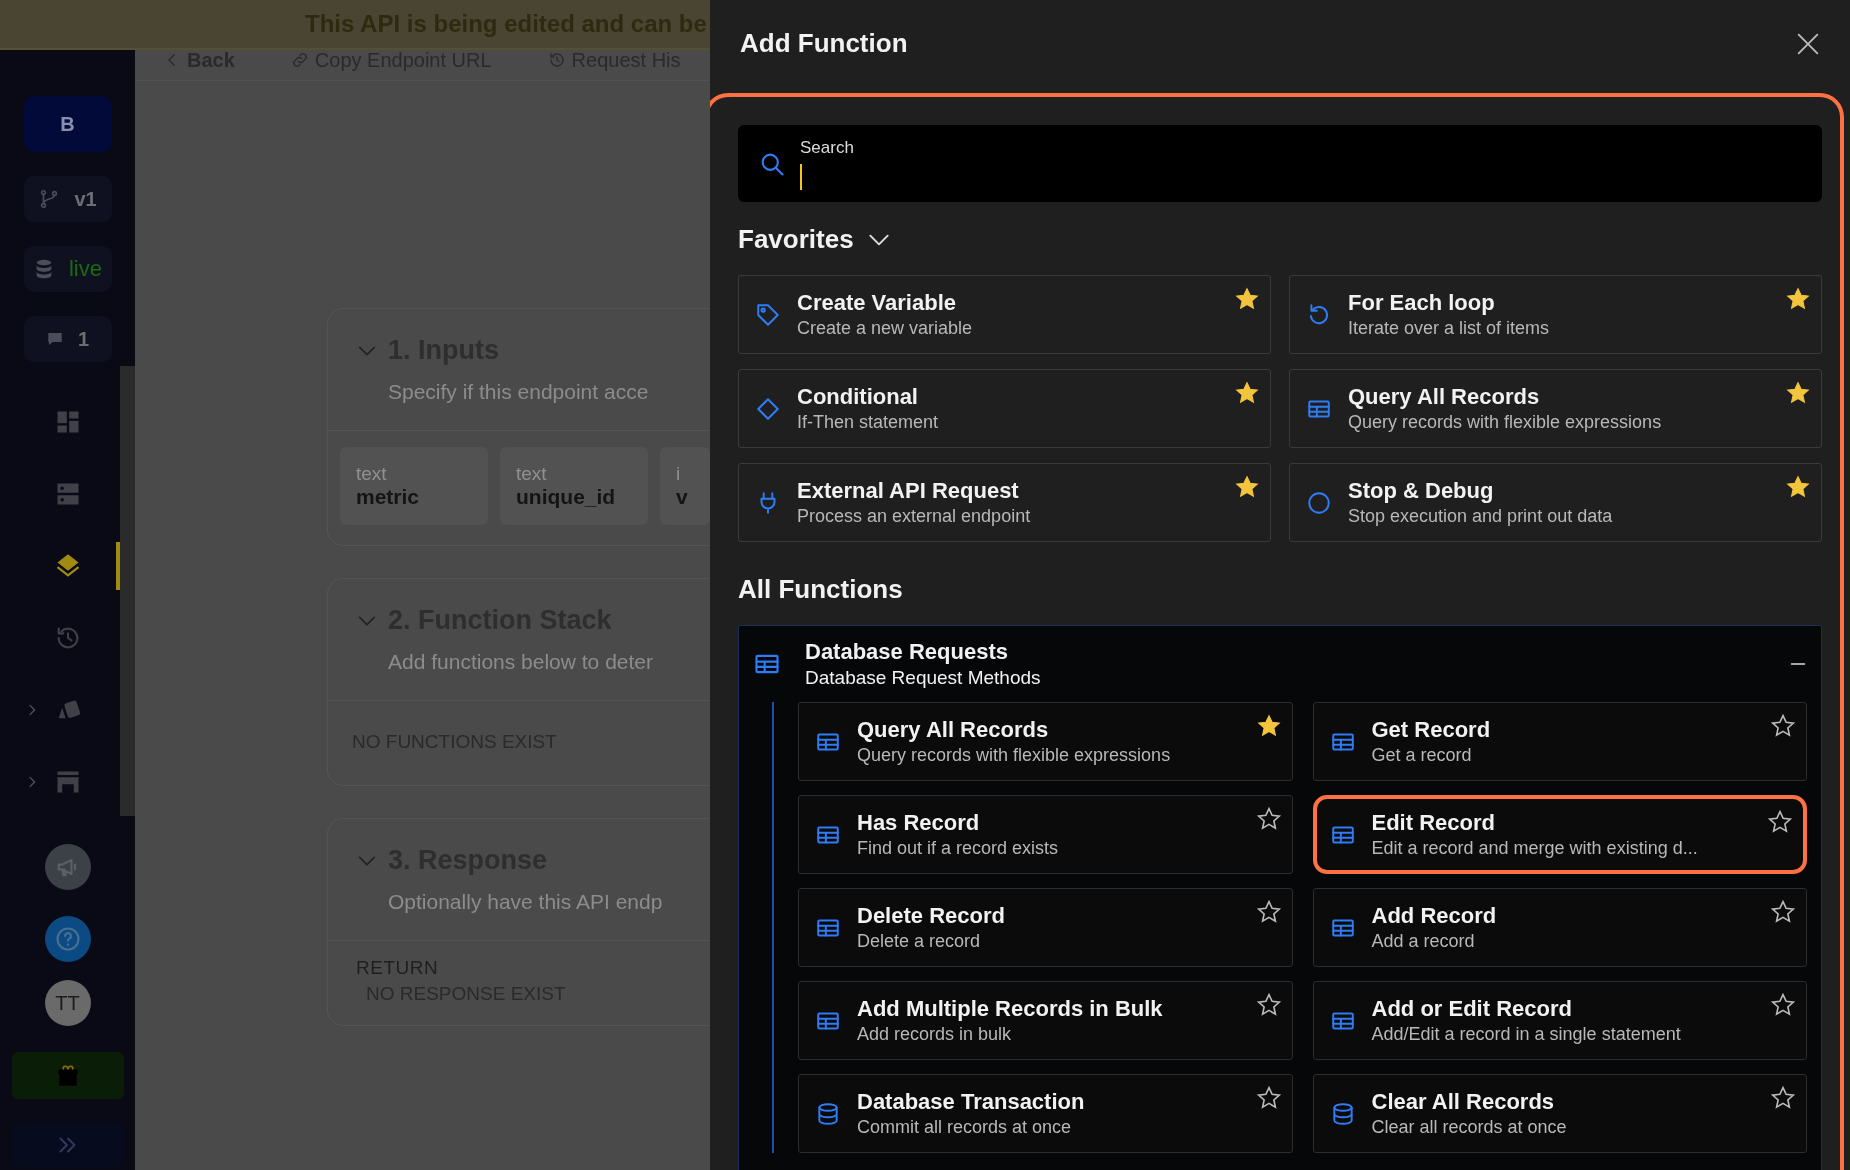  I want to click on tag-icon, so click(768, 314).